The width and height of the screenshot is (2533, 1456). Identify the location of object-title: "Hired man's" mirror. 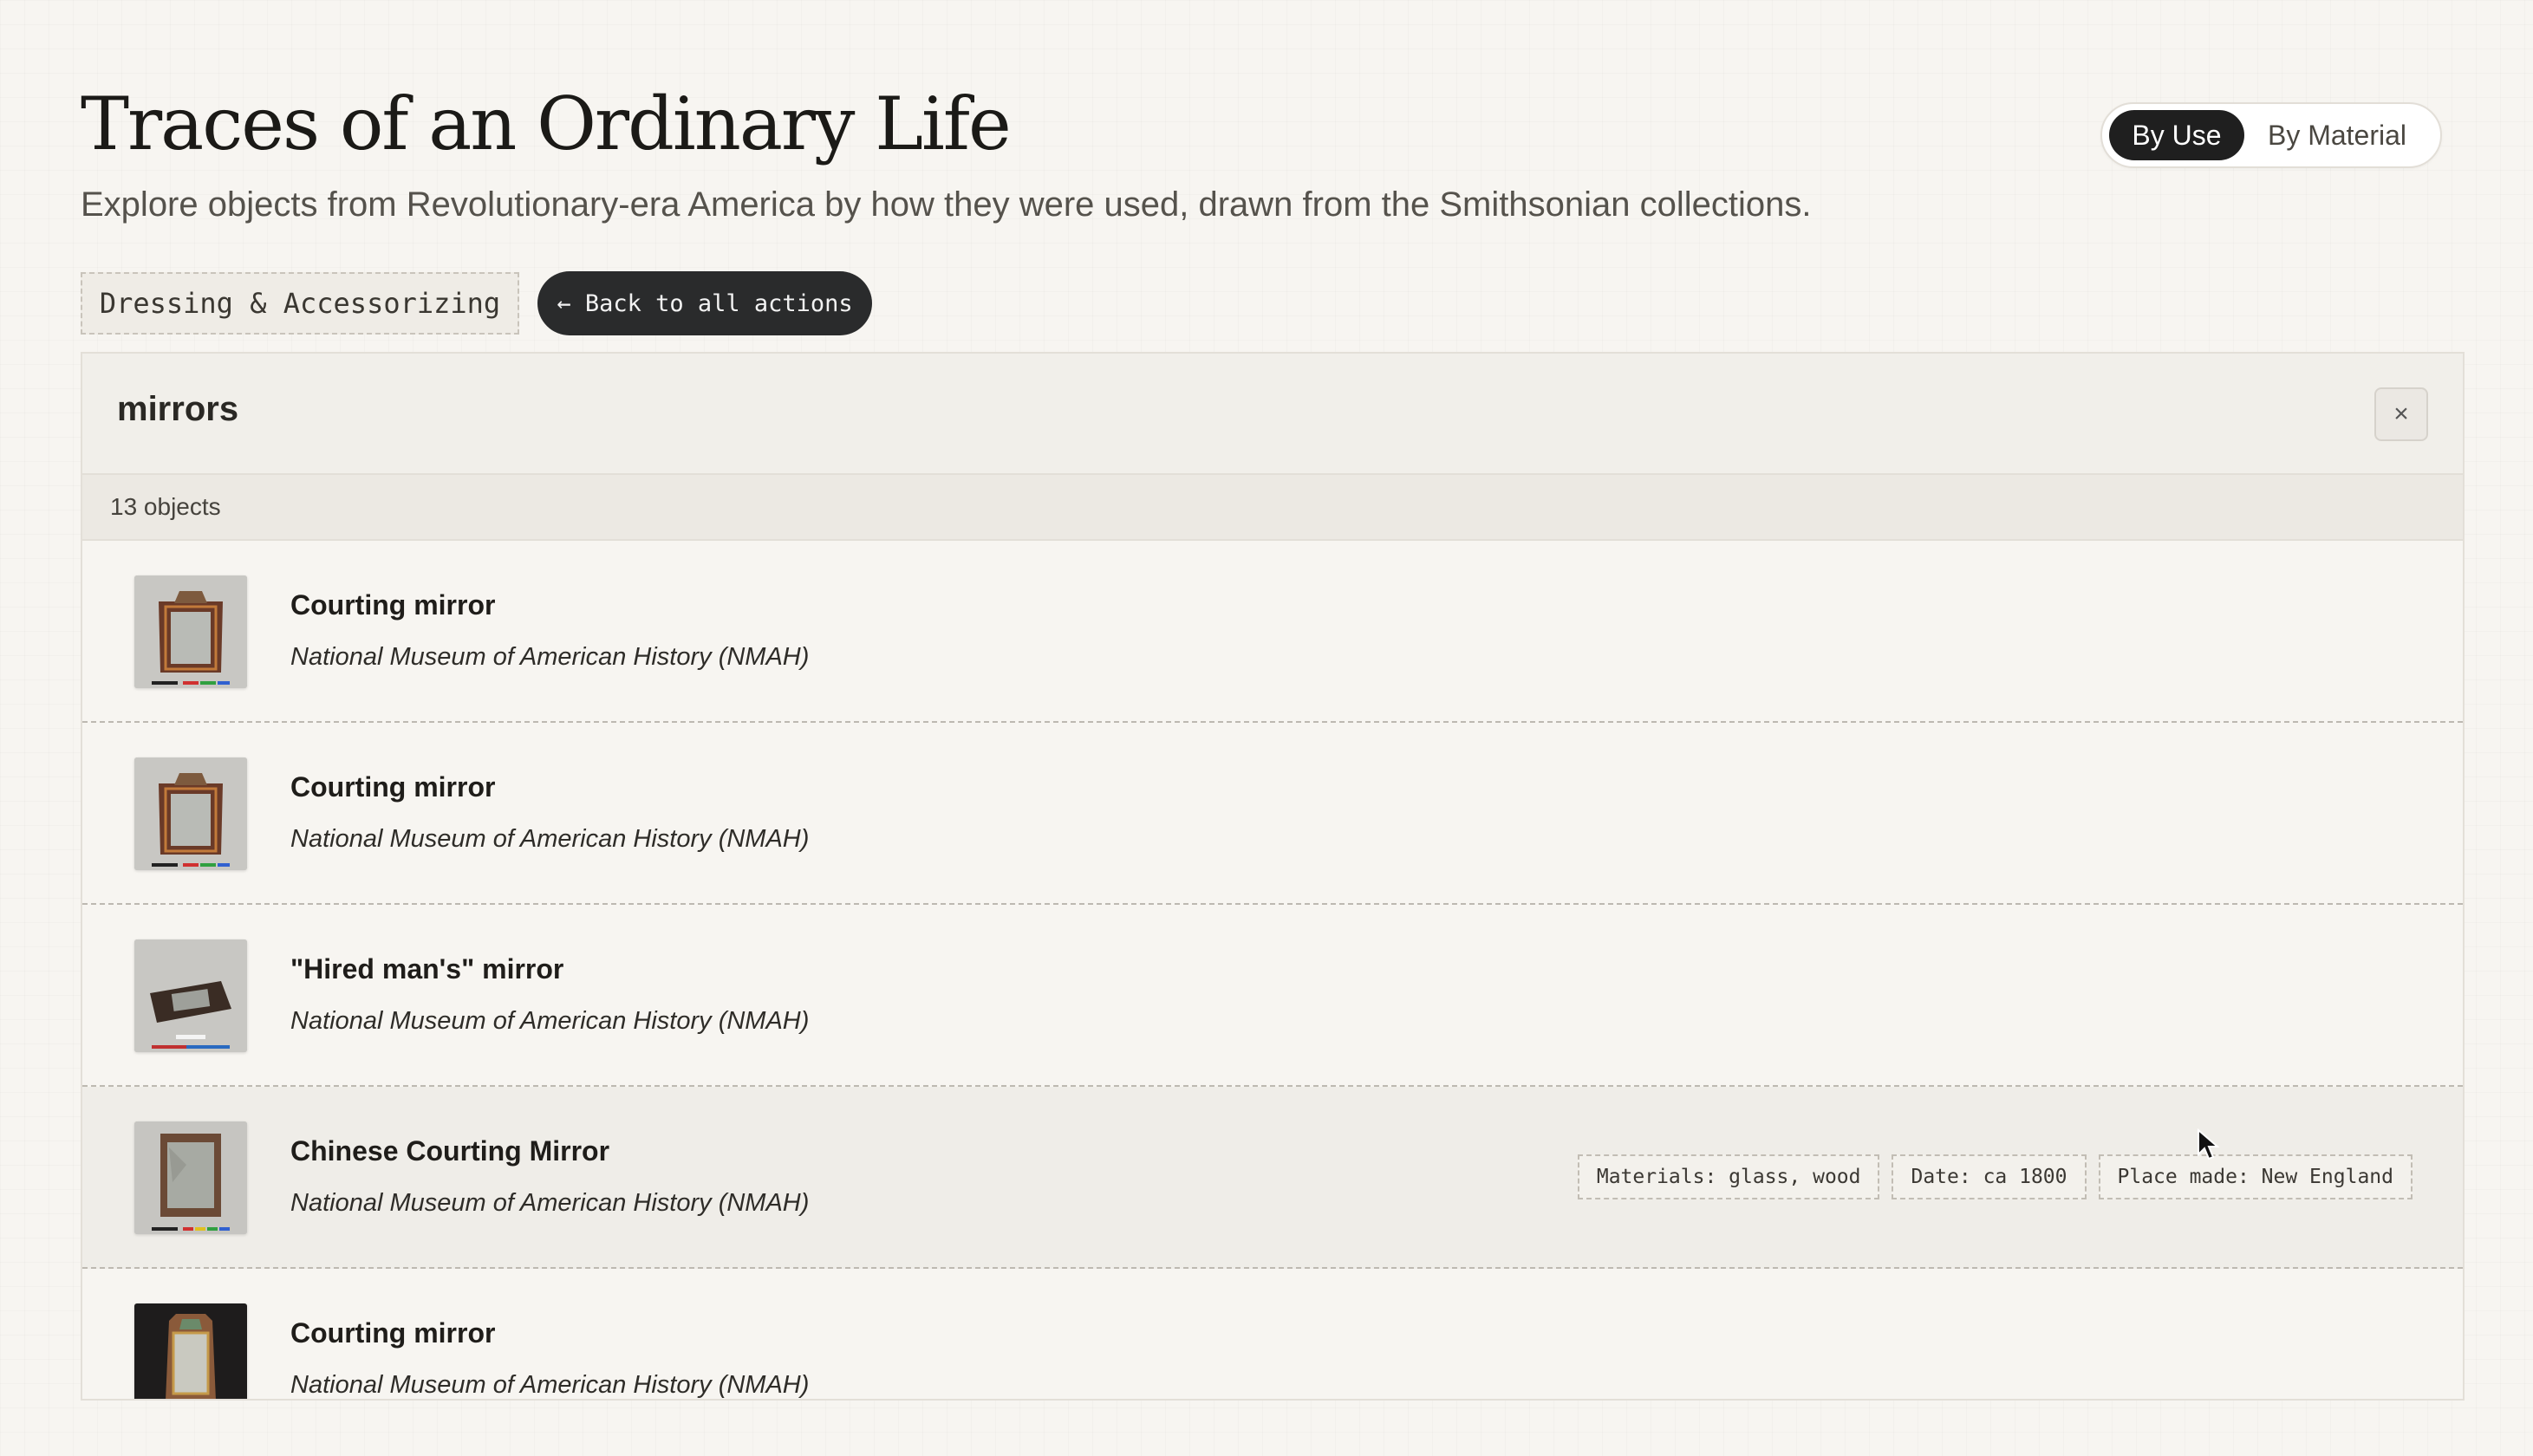
(427, 969).